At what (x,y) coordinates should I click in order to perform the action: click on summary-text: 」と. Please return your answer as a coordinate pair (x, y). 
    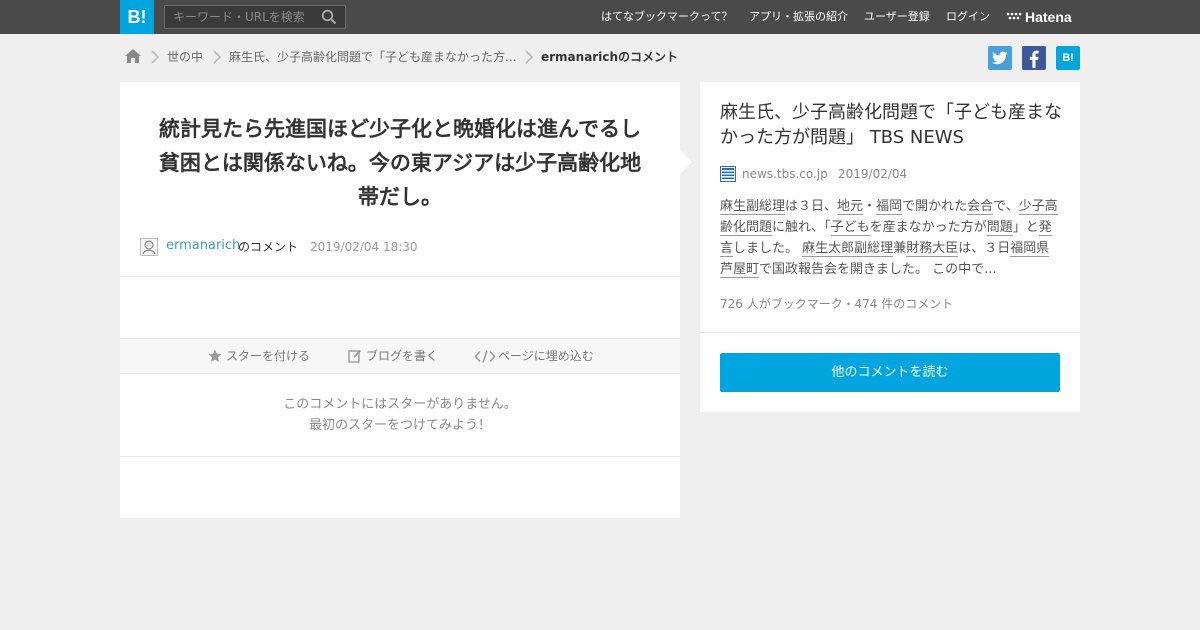
    Looking at the image, I should click on (1025, 227).